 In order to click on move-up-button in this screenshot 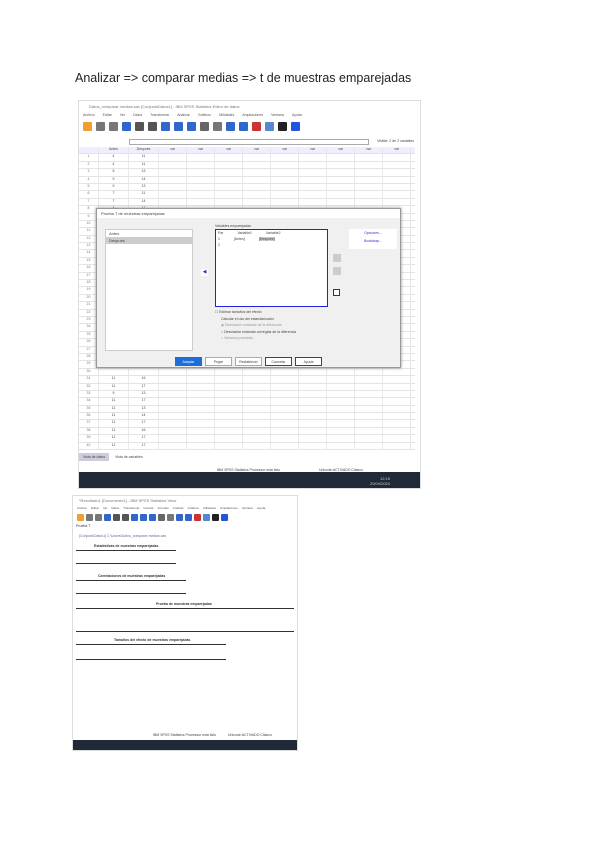, I will do `click(337, 258)`.